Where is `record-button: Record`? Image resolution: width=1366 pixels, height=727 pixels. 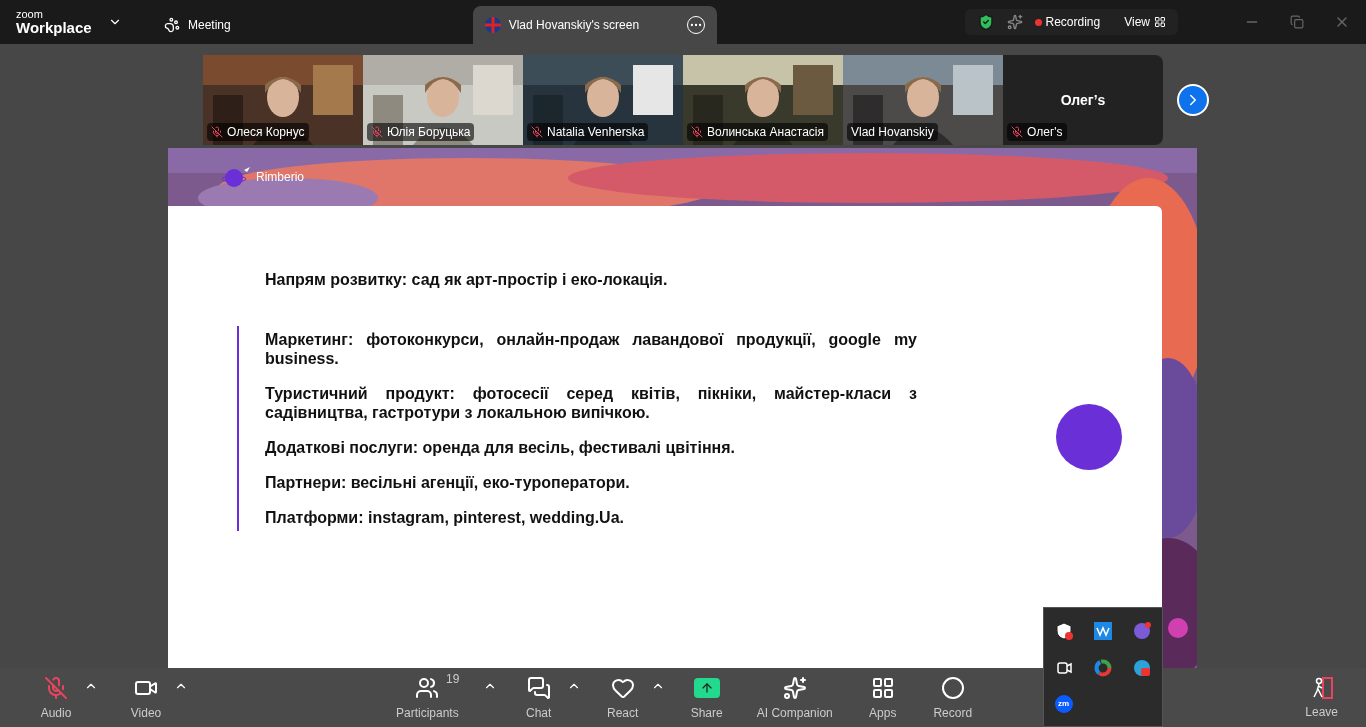 record-button: Record is located at coordinates (952, 697).